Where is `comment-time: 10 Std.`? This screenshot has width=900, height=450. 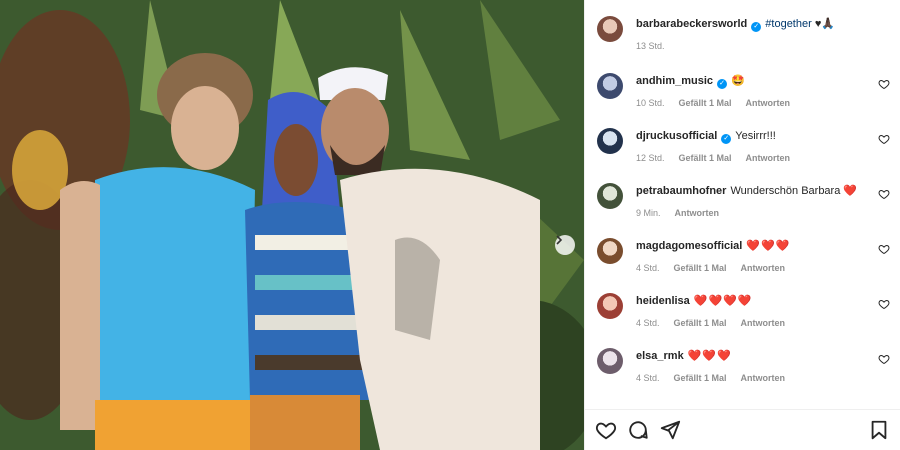 comment-time: 10 Std. is located at coordinates (650, 103).